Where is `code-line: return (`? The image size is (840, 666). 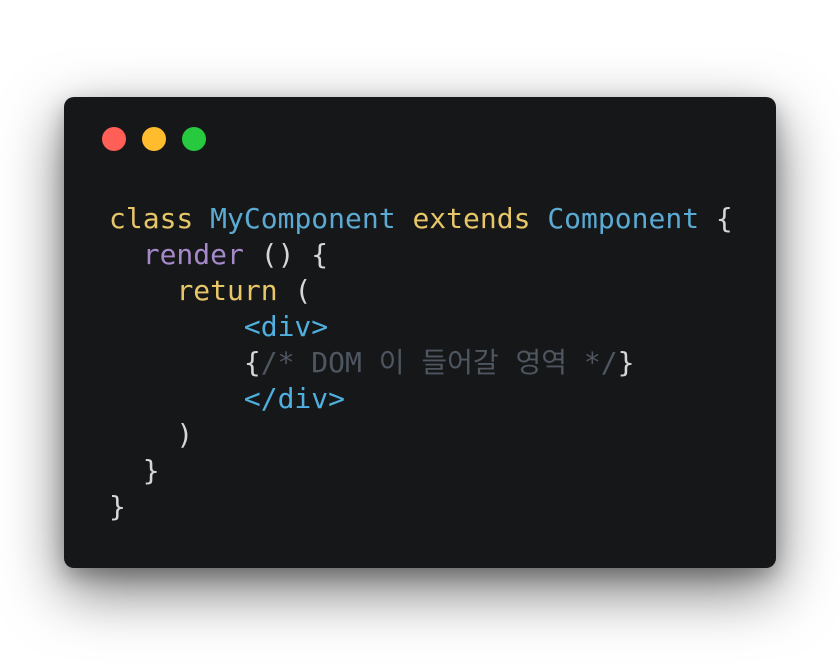
code-line: return ( is located at coordinates (421, 291).